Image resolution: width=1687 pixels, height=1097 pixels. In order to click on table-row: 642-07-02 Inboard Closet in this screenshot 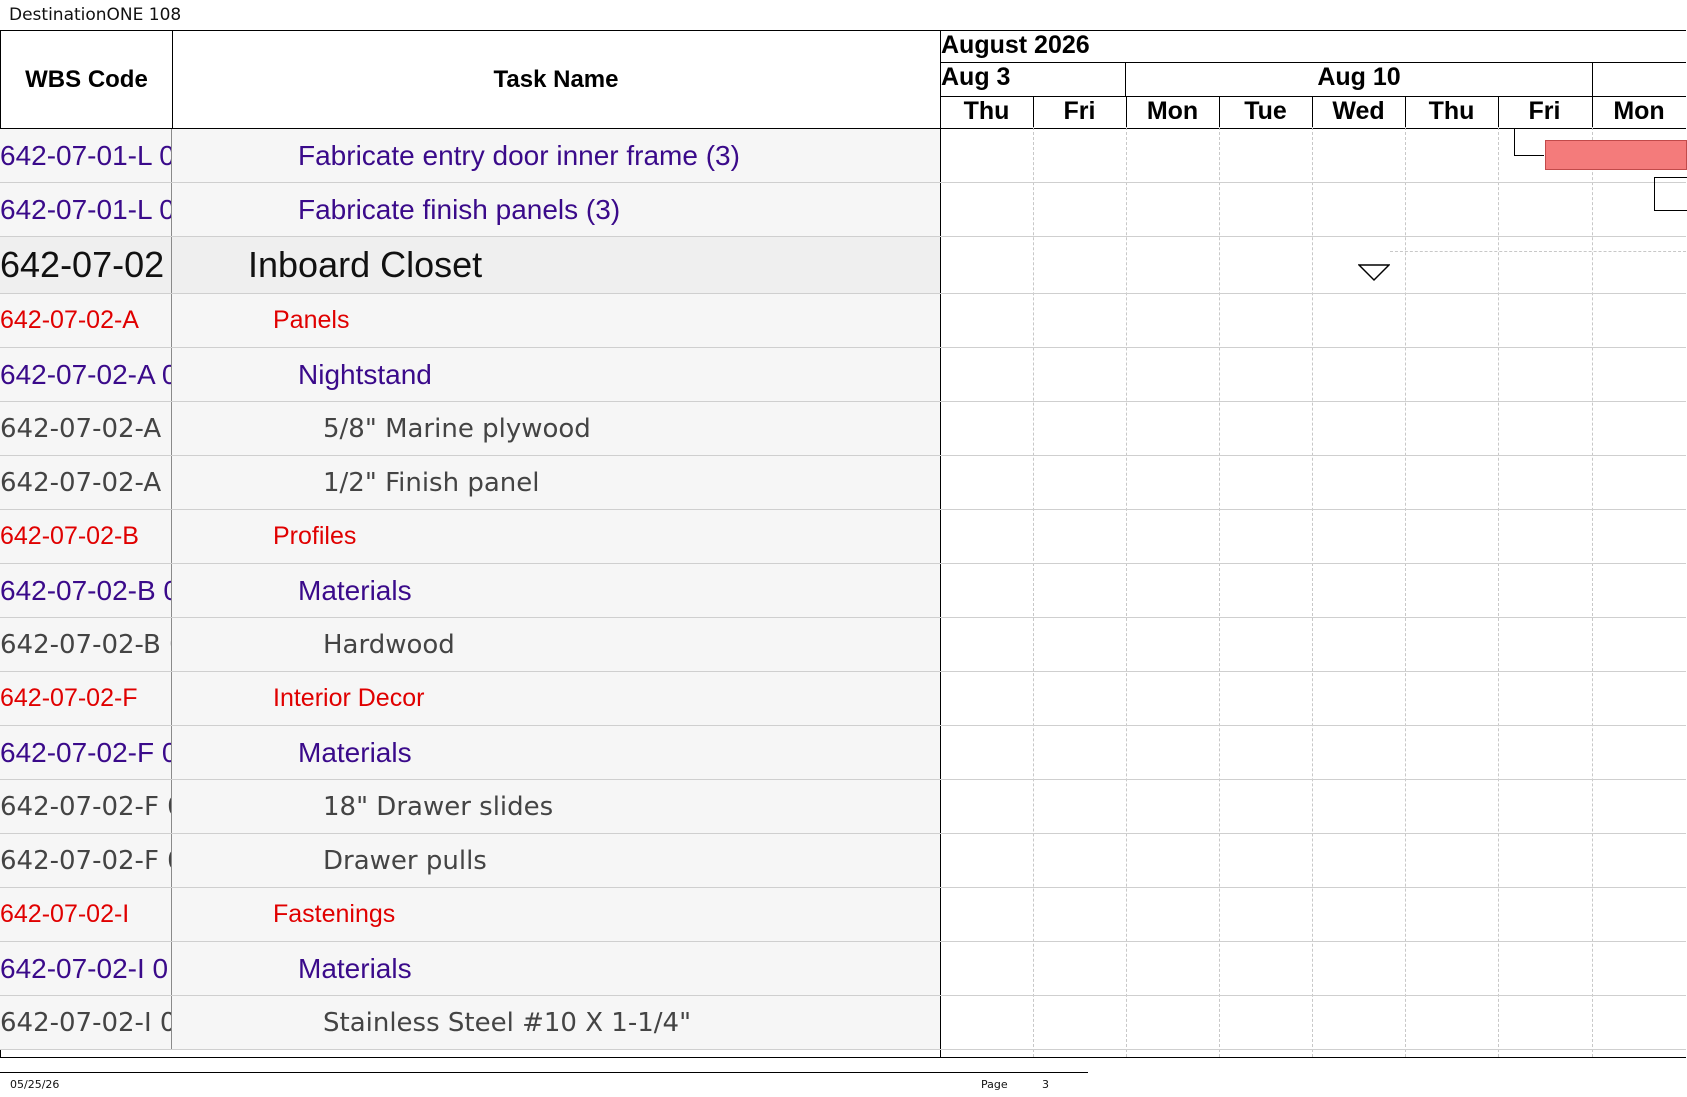, I will do `click(470, 265)`.